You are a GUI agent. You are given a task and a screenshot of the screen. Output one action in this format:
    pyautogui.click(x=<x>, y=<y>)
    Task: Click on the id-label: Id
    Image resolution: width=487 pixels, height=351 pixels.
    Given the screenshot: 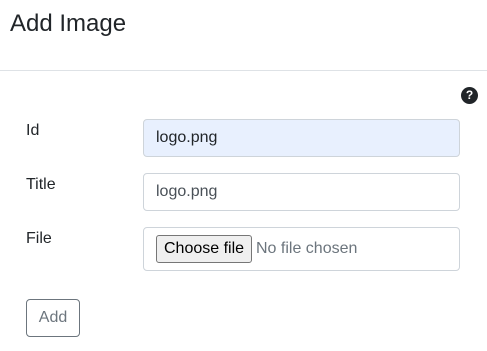 What is the action you would take?
    pyautogui.click(x=33, y=130)
    